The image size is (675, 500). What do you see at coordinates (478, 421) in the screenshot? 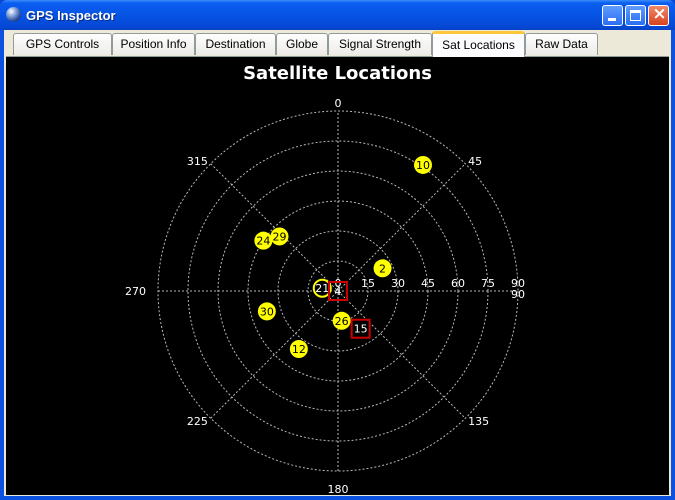
I see `azimuth-label-135: 135` at bounding box center [478, 421].